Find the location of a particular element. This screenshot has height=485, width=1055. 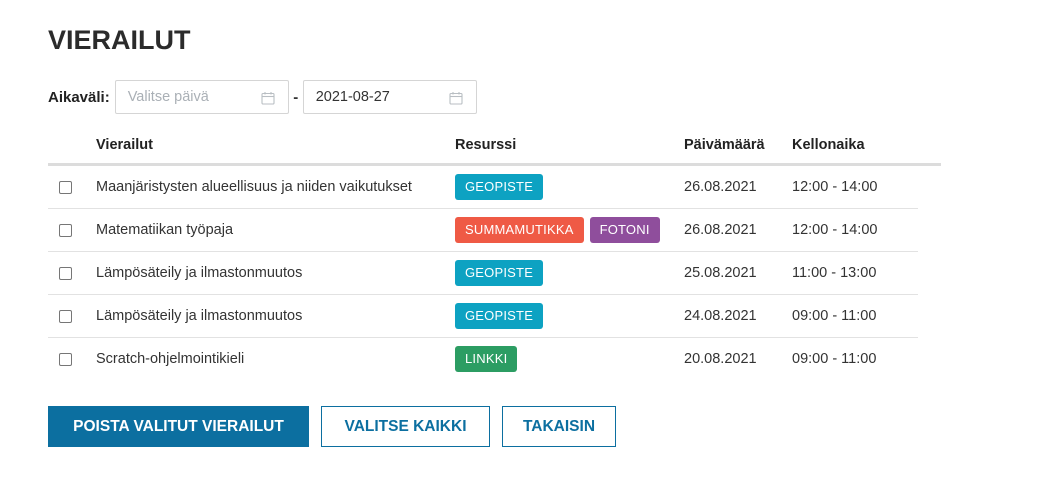

select-all-button: VALITSE KAIKKI is located at coordinates (405, 426).